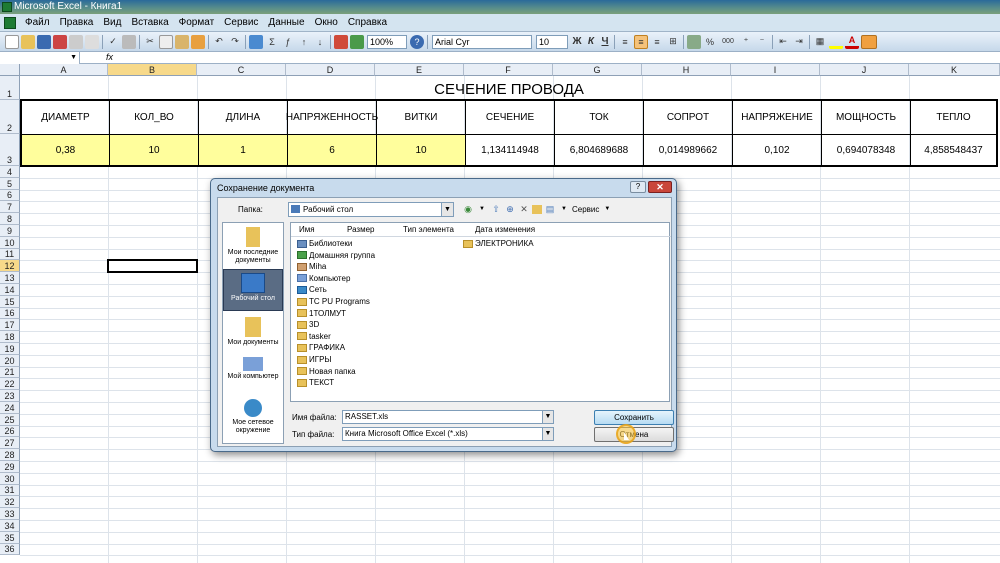 The image size is (1000, 563). I want to click on row-header: 28, so click(10, 455).